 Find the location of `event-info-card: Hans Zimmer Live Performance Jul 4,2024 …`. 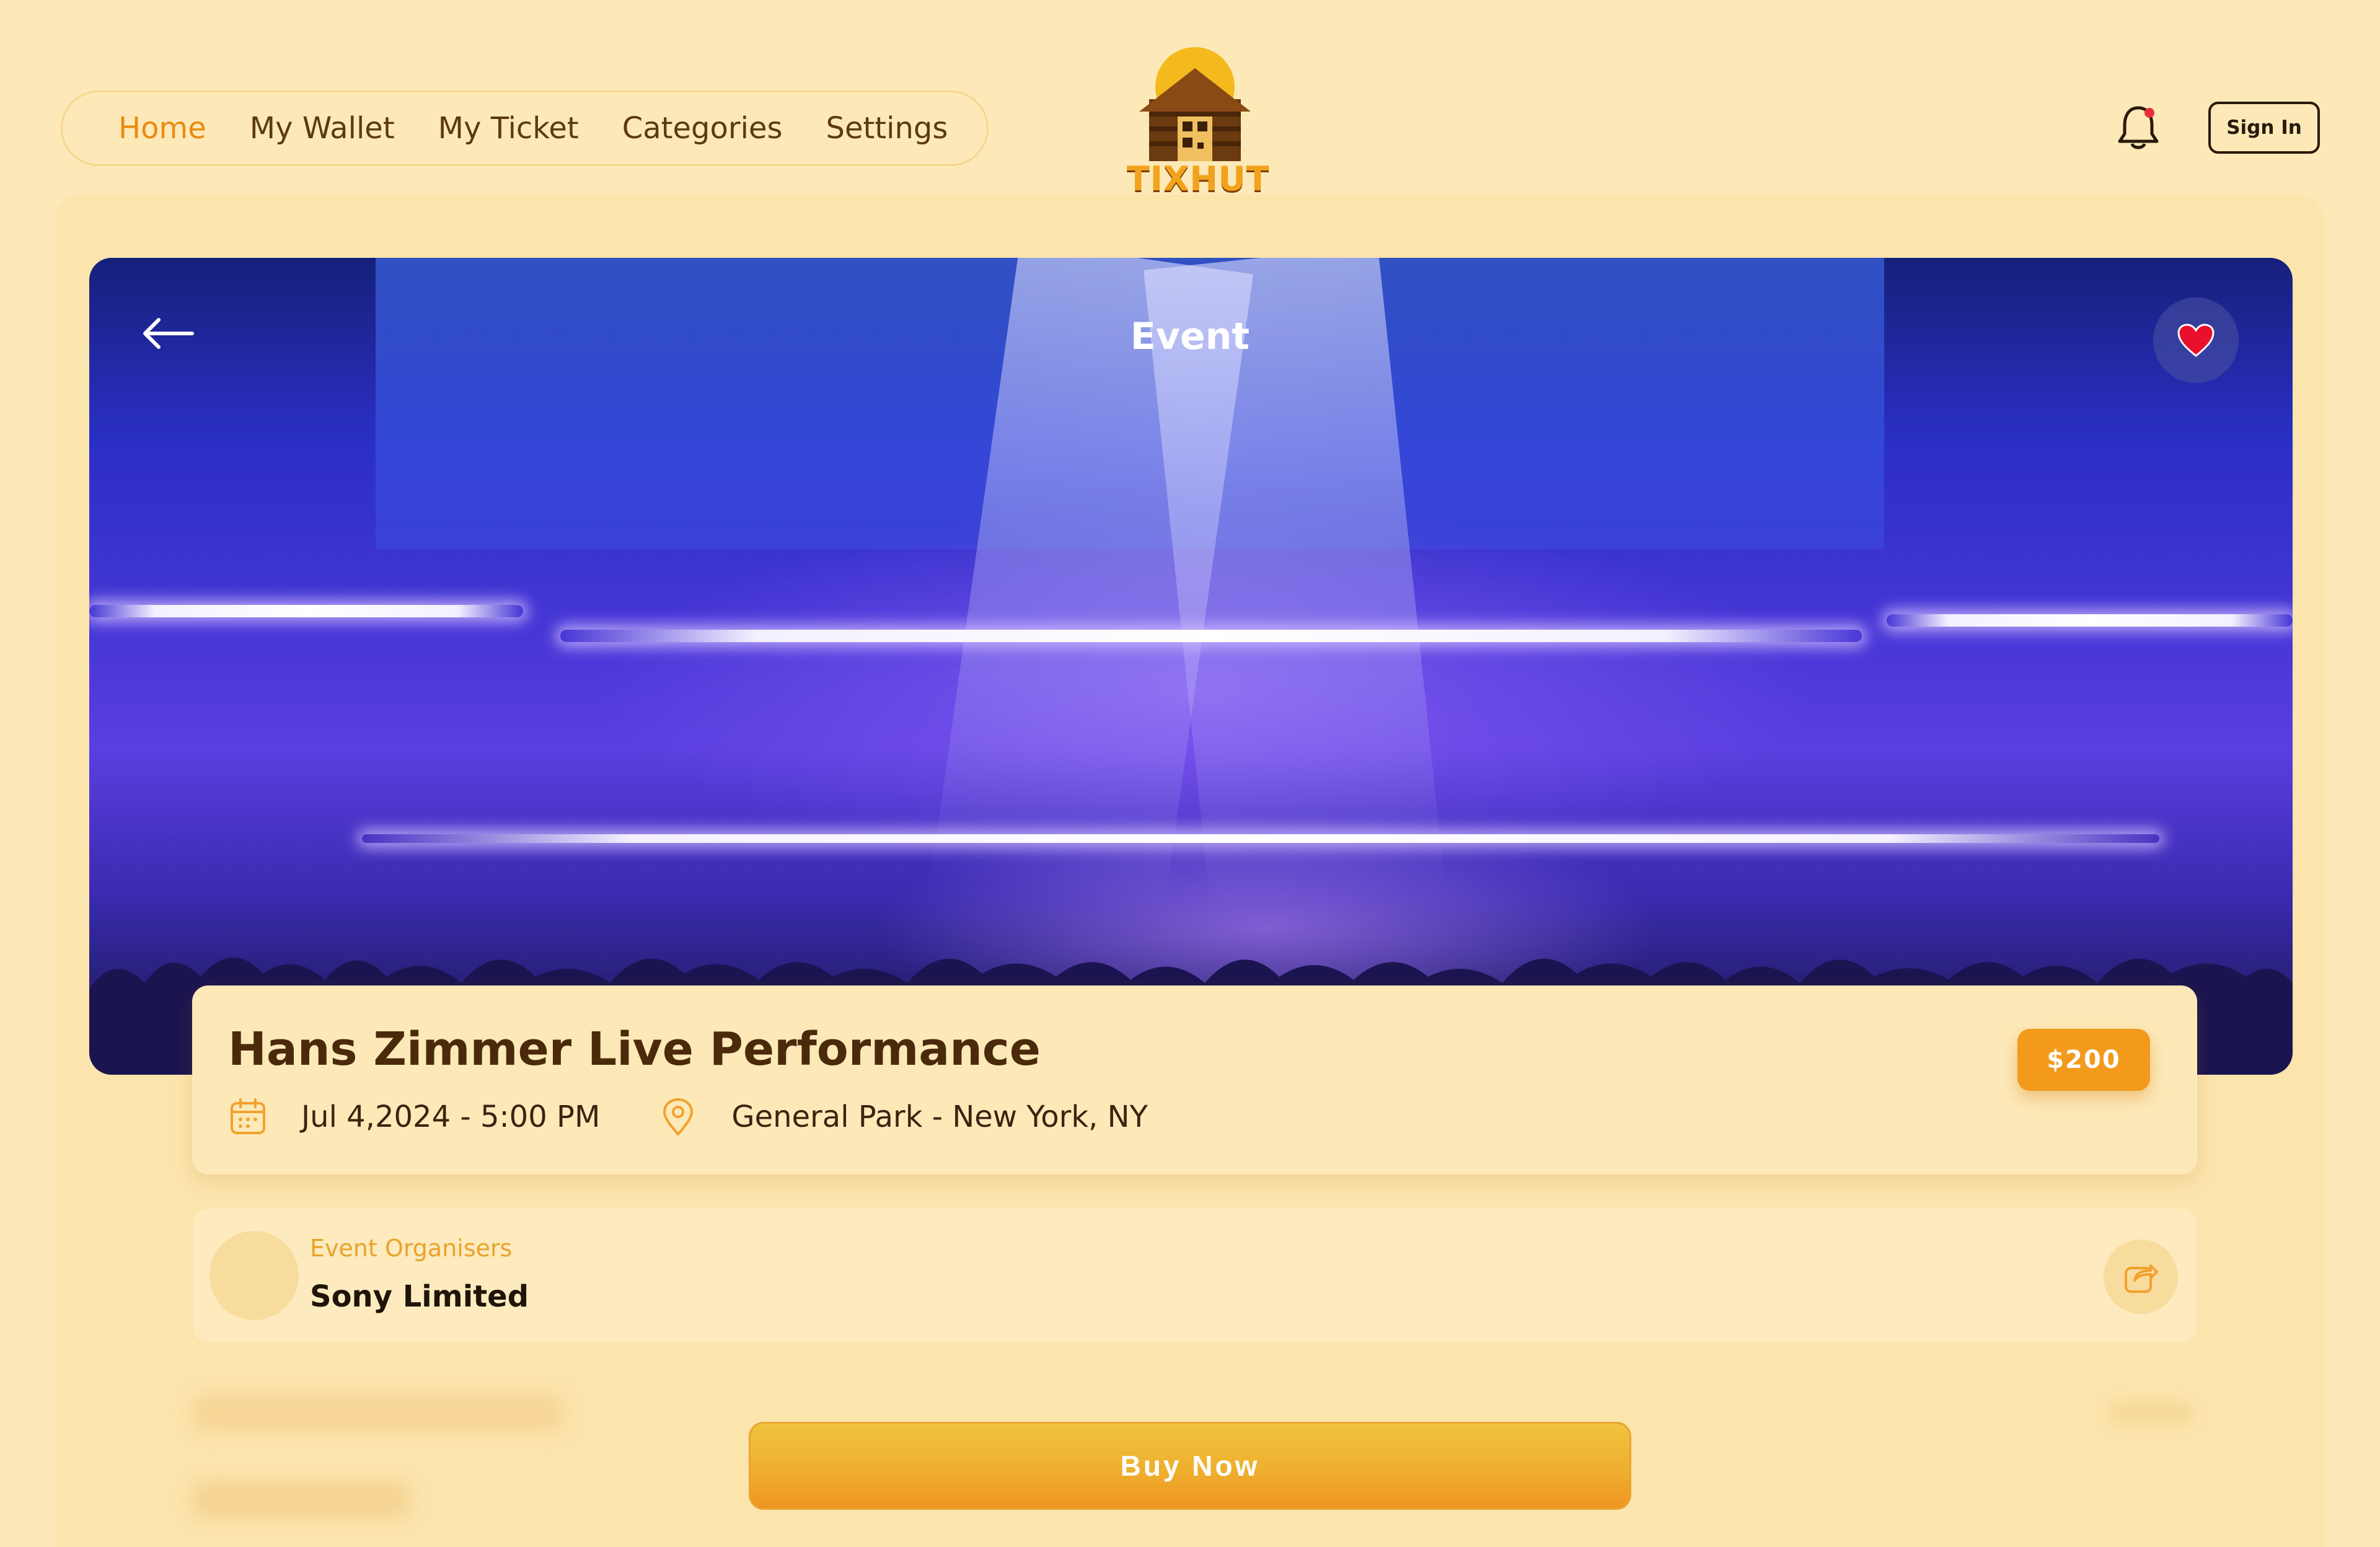

event-info-card: Hans Zimmer Live Performance Jul 4,2024 … is located at coordinates (1194, 1080).